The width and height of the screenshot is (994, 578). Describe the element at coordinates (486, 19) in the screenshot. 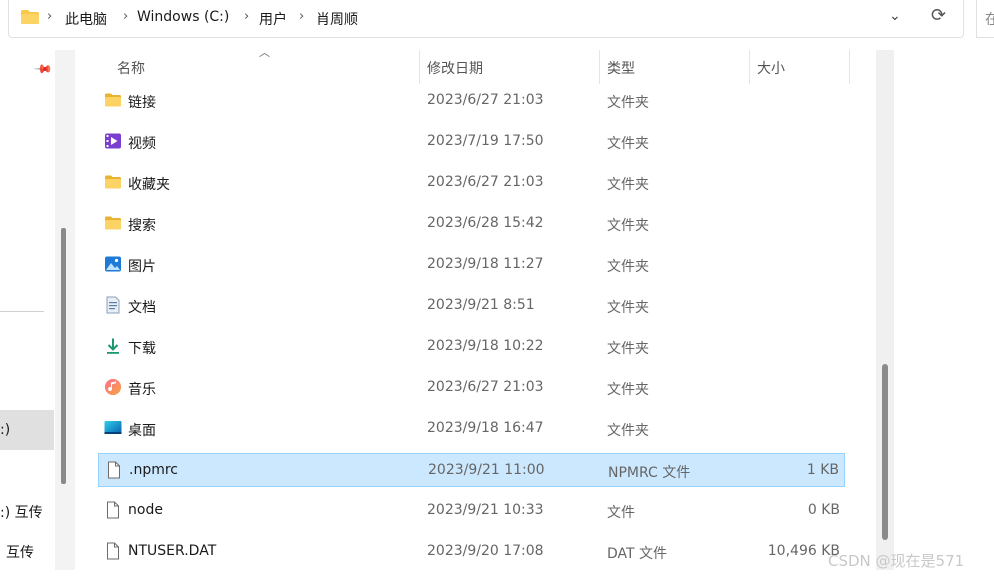

I see `address-bar: › 此电脑 › Windows (C:) › 用户 › 肖周顺 ⌄ ⟳` at that location.